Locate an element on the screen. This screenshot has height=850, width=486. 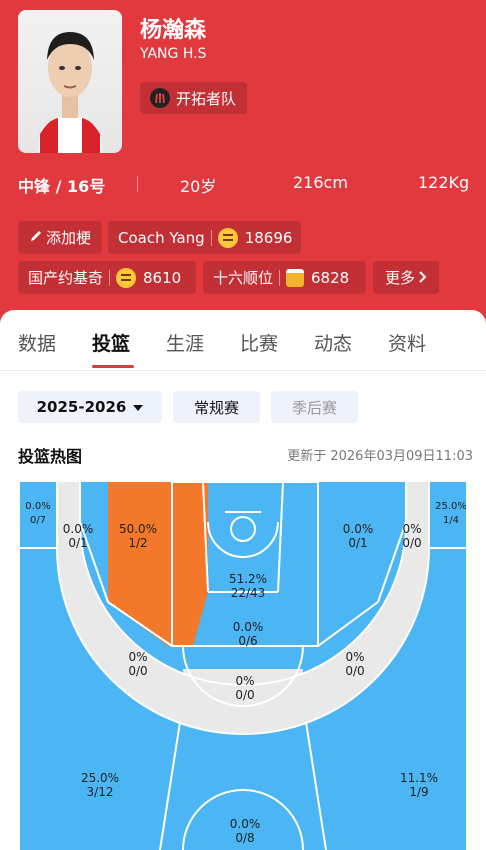
player-age: 20岁 is located at coordinates (198, 186).